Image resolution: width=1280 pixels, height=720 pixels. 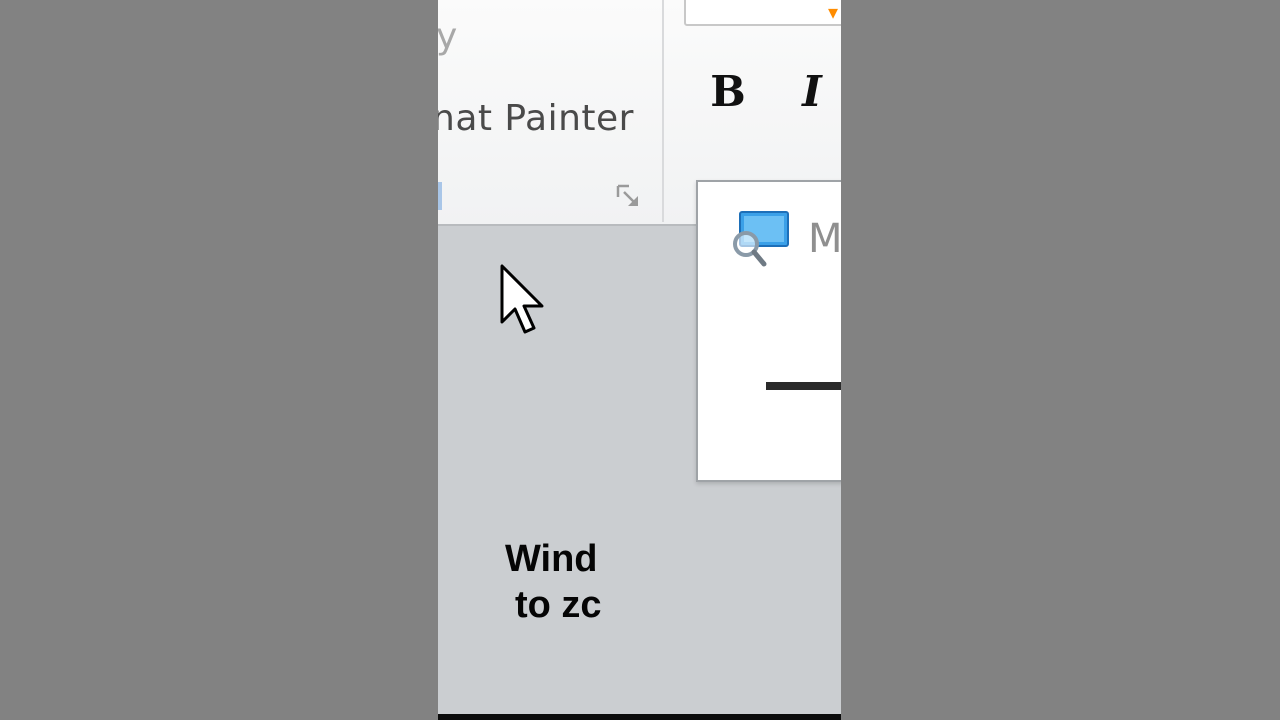 What do you see at coordinates (629, 197) in the screenshot?
I see `dialog-launcher-icon` at bounding box center [629, 197].